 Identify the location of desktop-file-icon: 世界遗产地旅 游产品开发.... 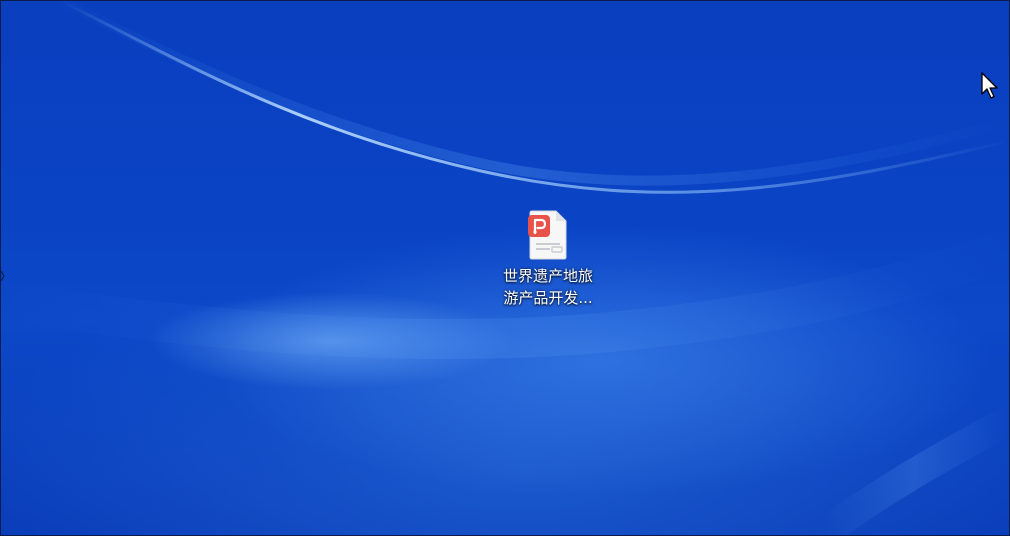
(548, 262).